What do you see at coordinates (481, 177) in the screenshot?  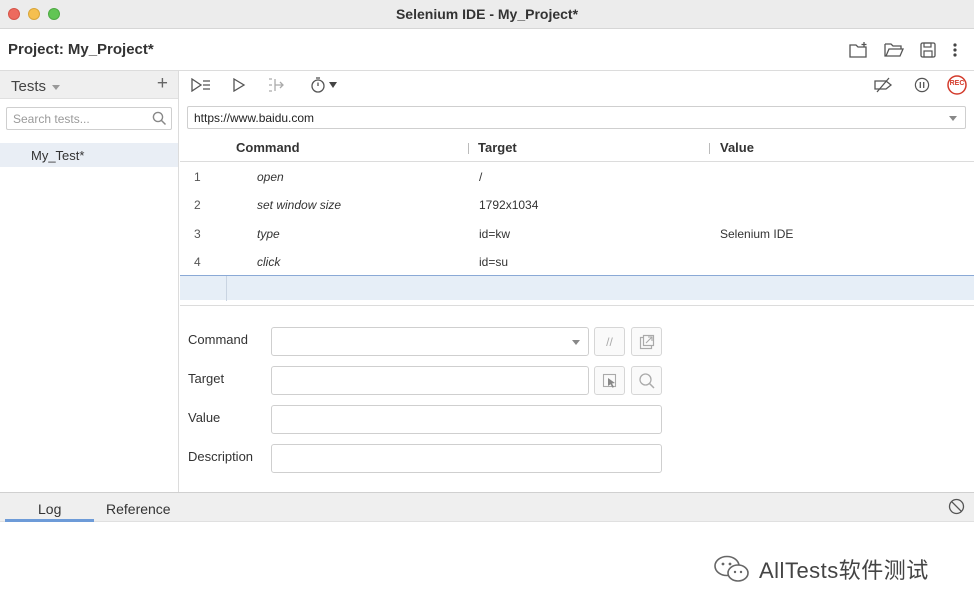 I see `row-target: /` at bounding box center [481, 177].